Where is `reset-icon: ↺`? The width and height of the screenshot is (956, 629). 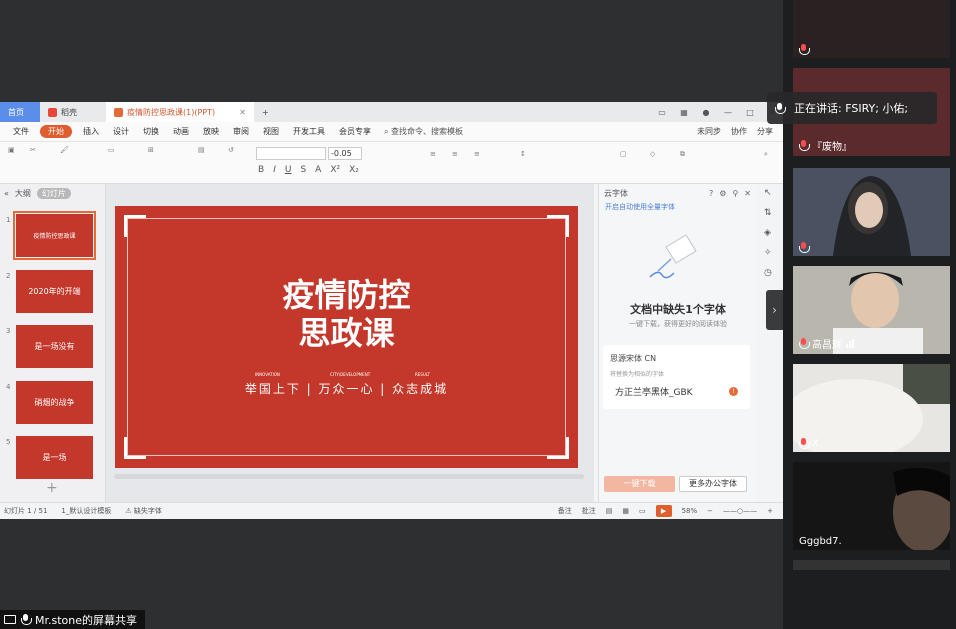 reset-icon: ↺ is located at coordinates (231, 150).